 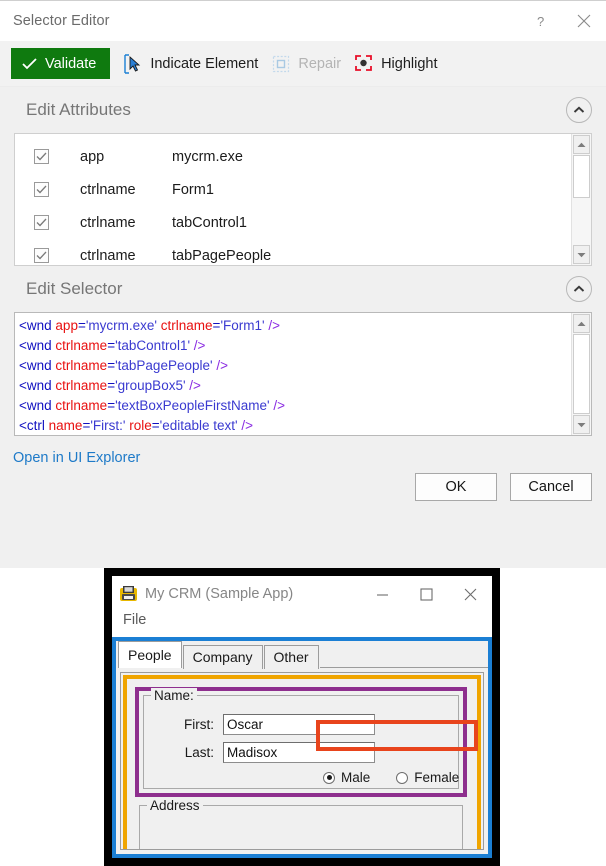 What do you see at coordinates (280, 63) in the screenshot?
I see `repair-icon` at bounding box center [280, 63].